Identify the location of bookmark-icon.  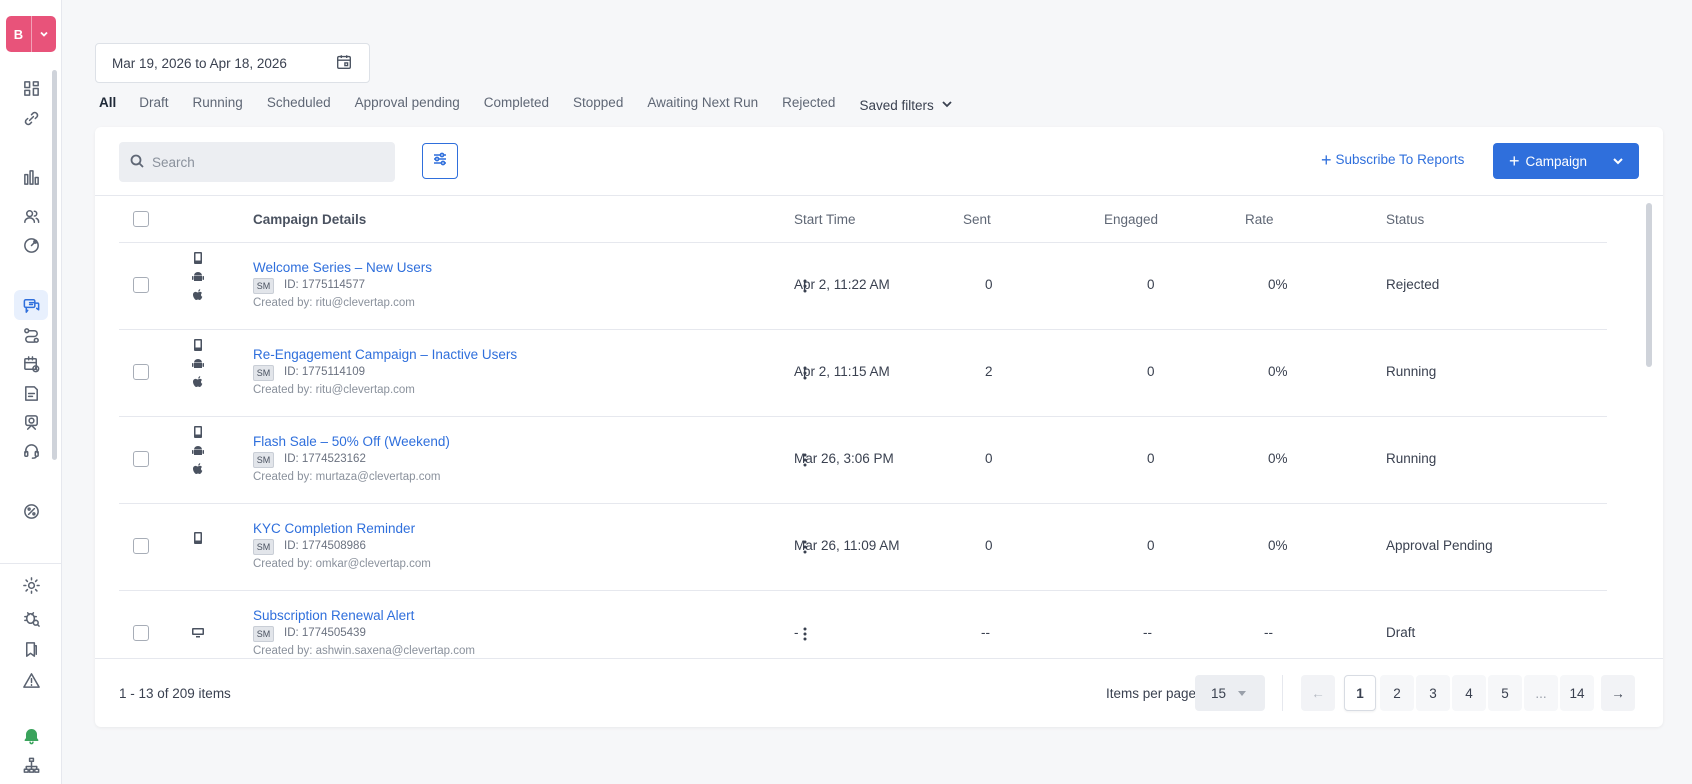
(31, 649).